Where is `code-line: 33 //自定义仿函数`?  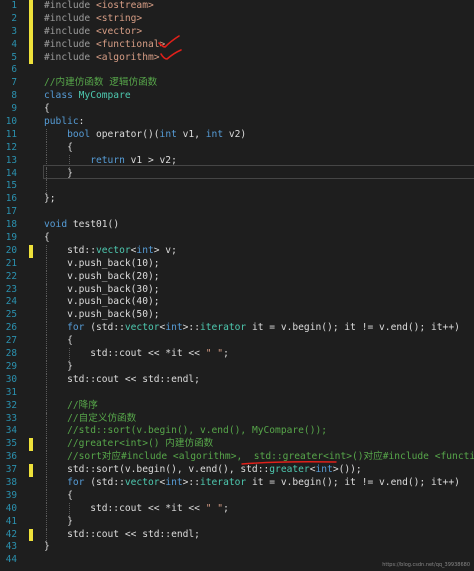 code-line: 33 //自定义仿函数 is located at coordinates (237, 419).